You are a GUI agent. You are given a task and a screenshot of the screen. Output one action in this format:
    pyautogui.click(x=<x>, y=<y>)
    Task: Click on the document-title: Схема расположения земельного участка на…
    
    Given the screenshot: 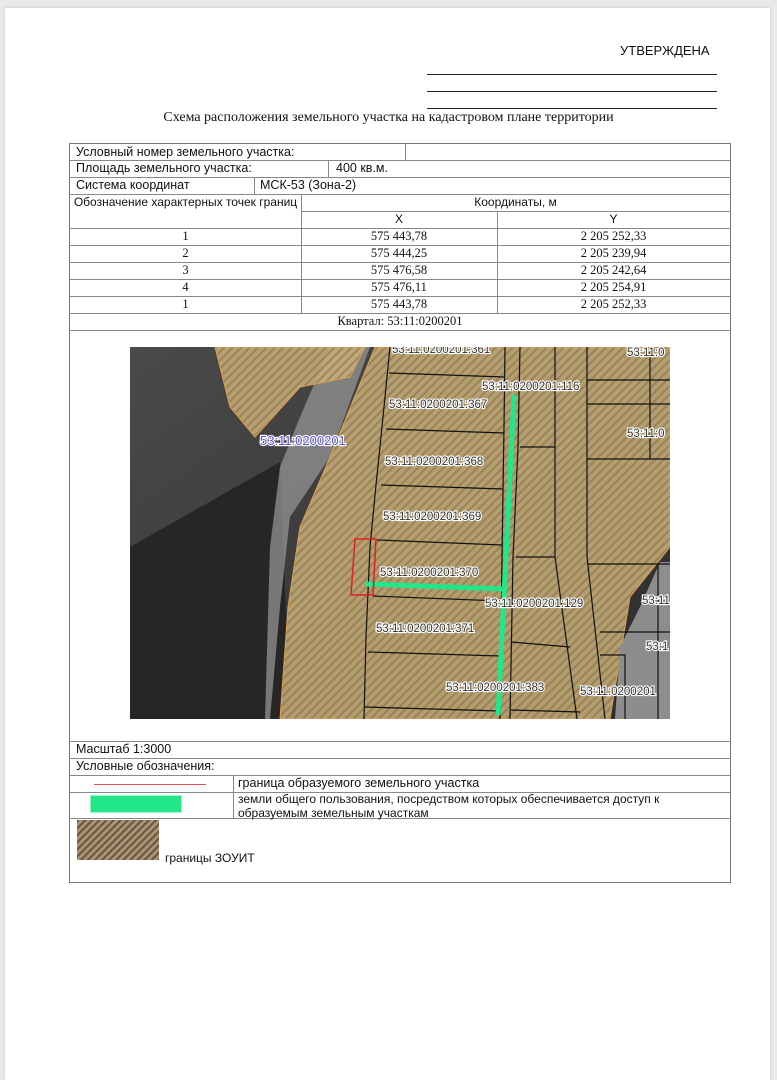 What is the action you would take?
    pyautogui.click(x=388, y=117)
    